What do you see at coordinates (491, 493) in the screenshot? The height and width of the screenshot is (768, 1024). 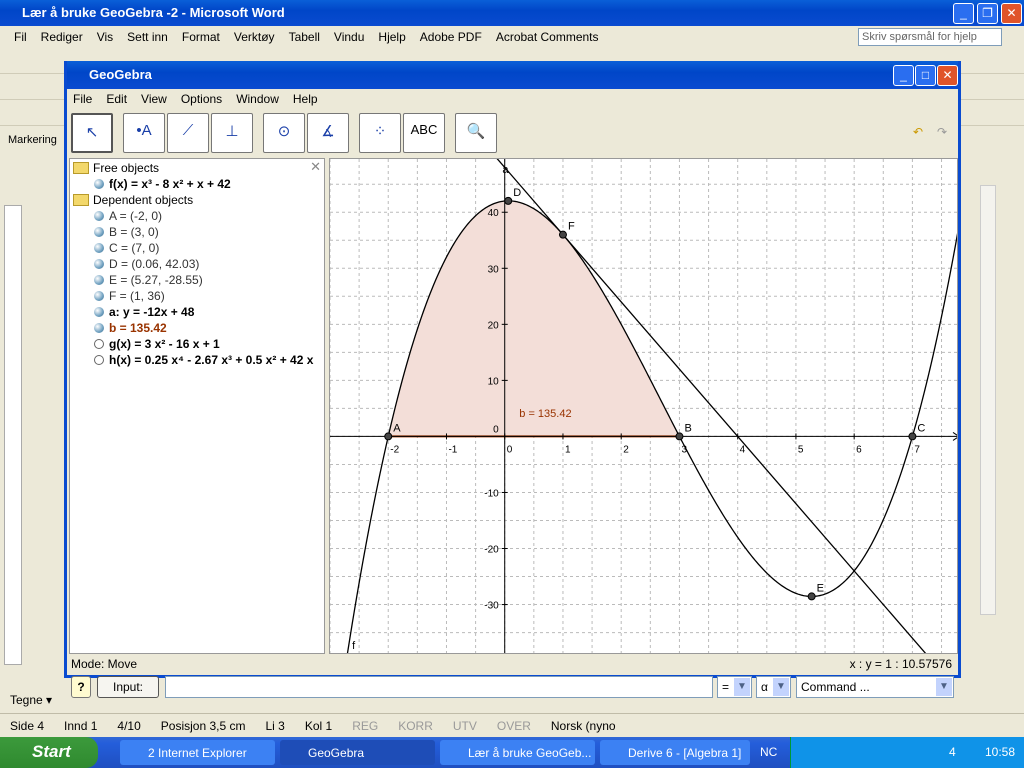 I see `y-tick-label: -10` at bounding box center [491, 493].